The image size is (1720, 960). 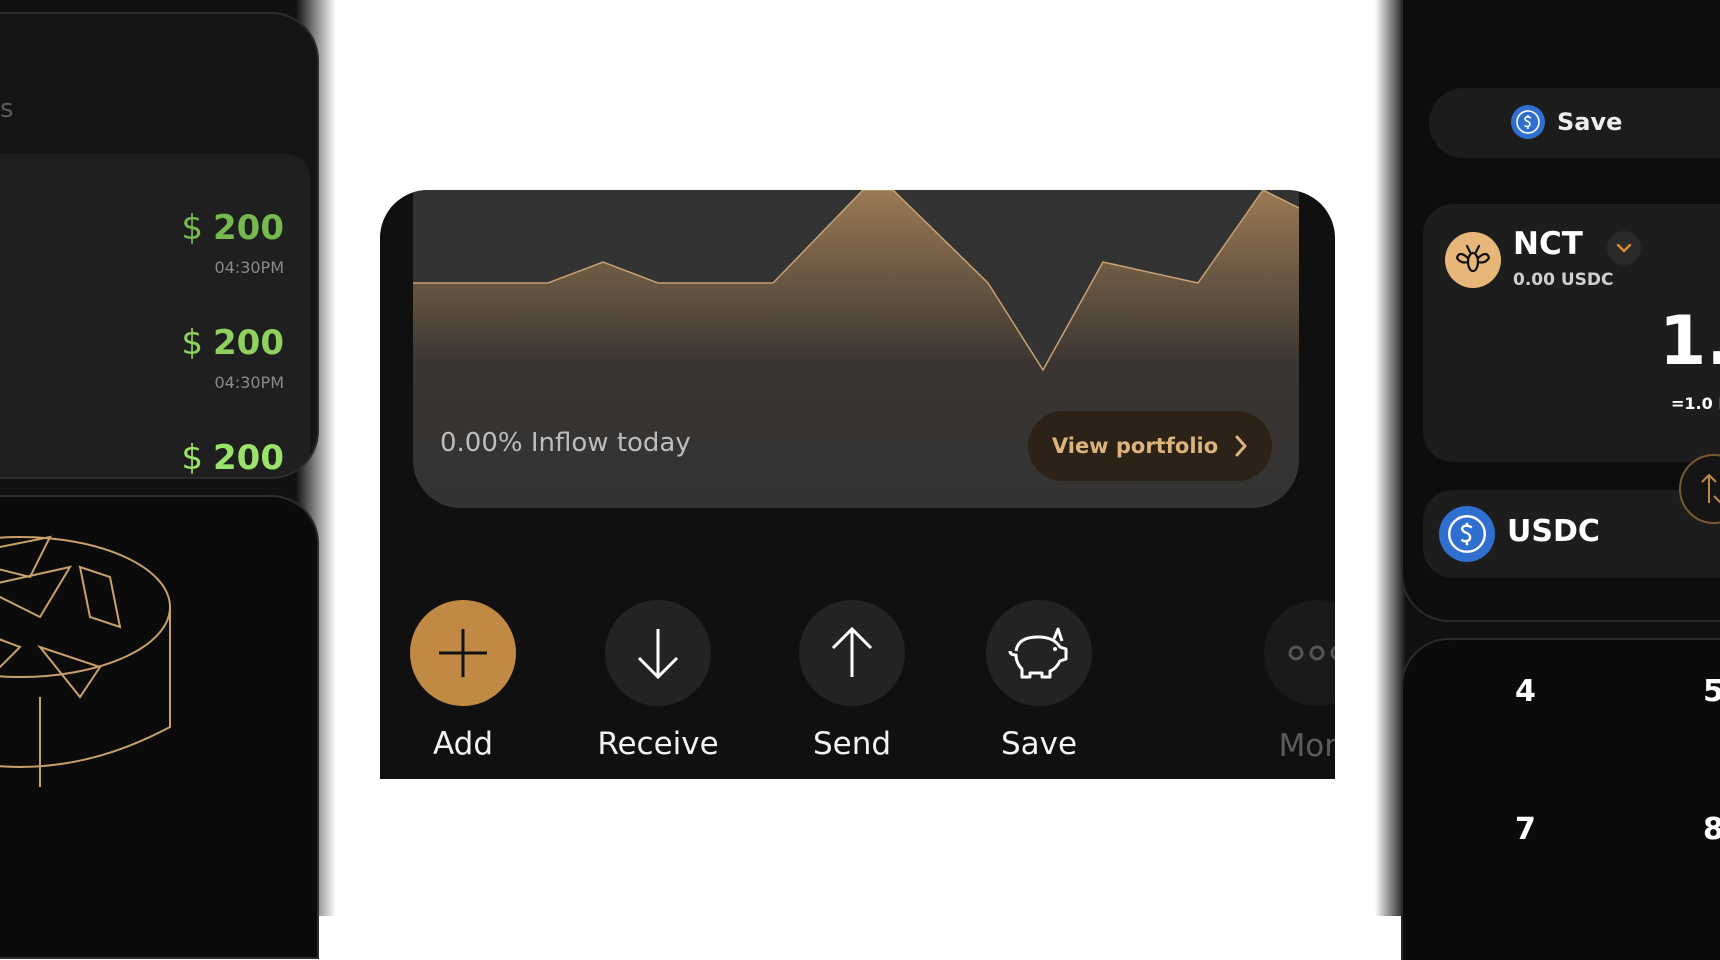 I want to click on transactions-title: s, so click(x=7, y=109).